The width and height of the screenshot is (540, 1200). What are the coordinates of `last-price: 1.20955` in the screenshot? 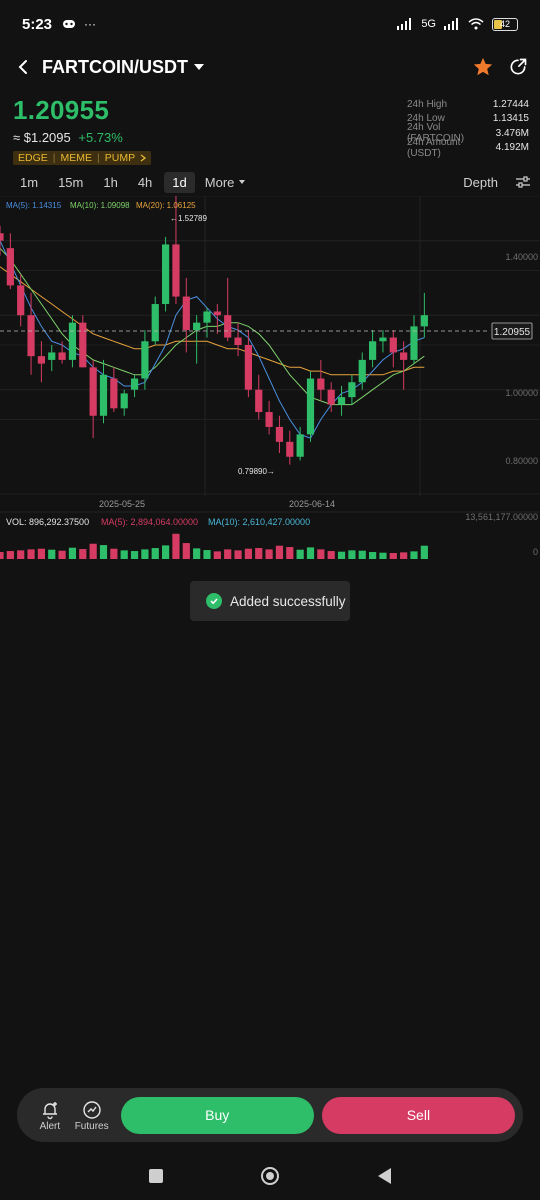 It's located at (61, 110).